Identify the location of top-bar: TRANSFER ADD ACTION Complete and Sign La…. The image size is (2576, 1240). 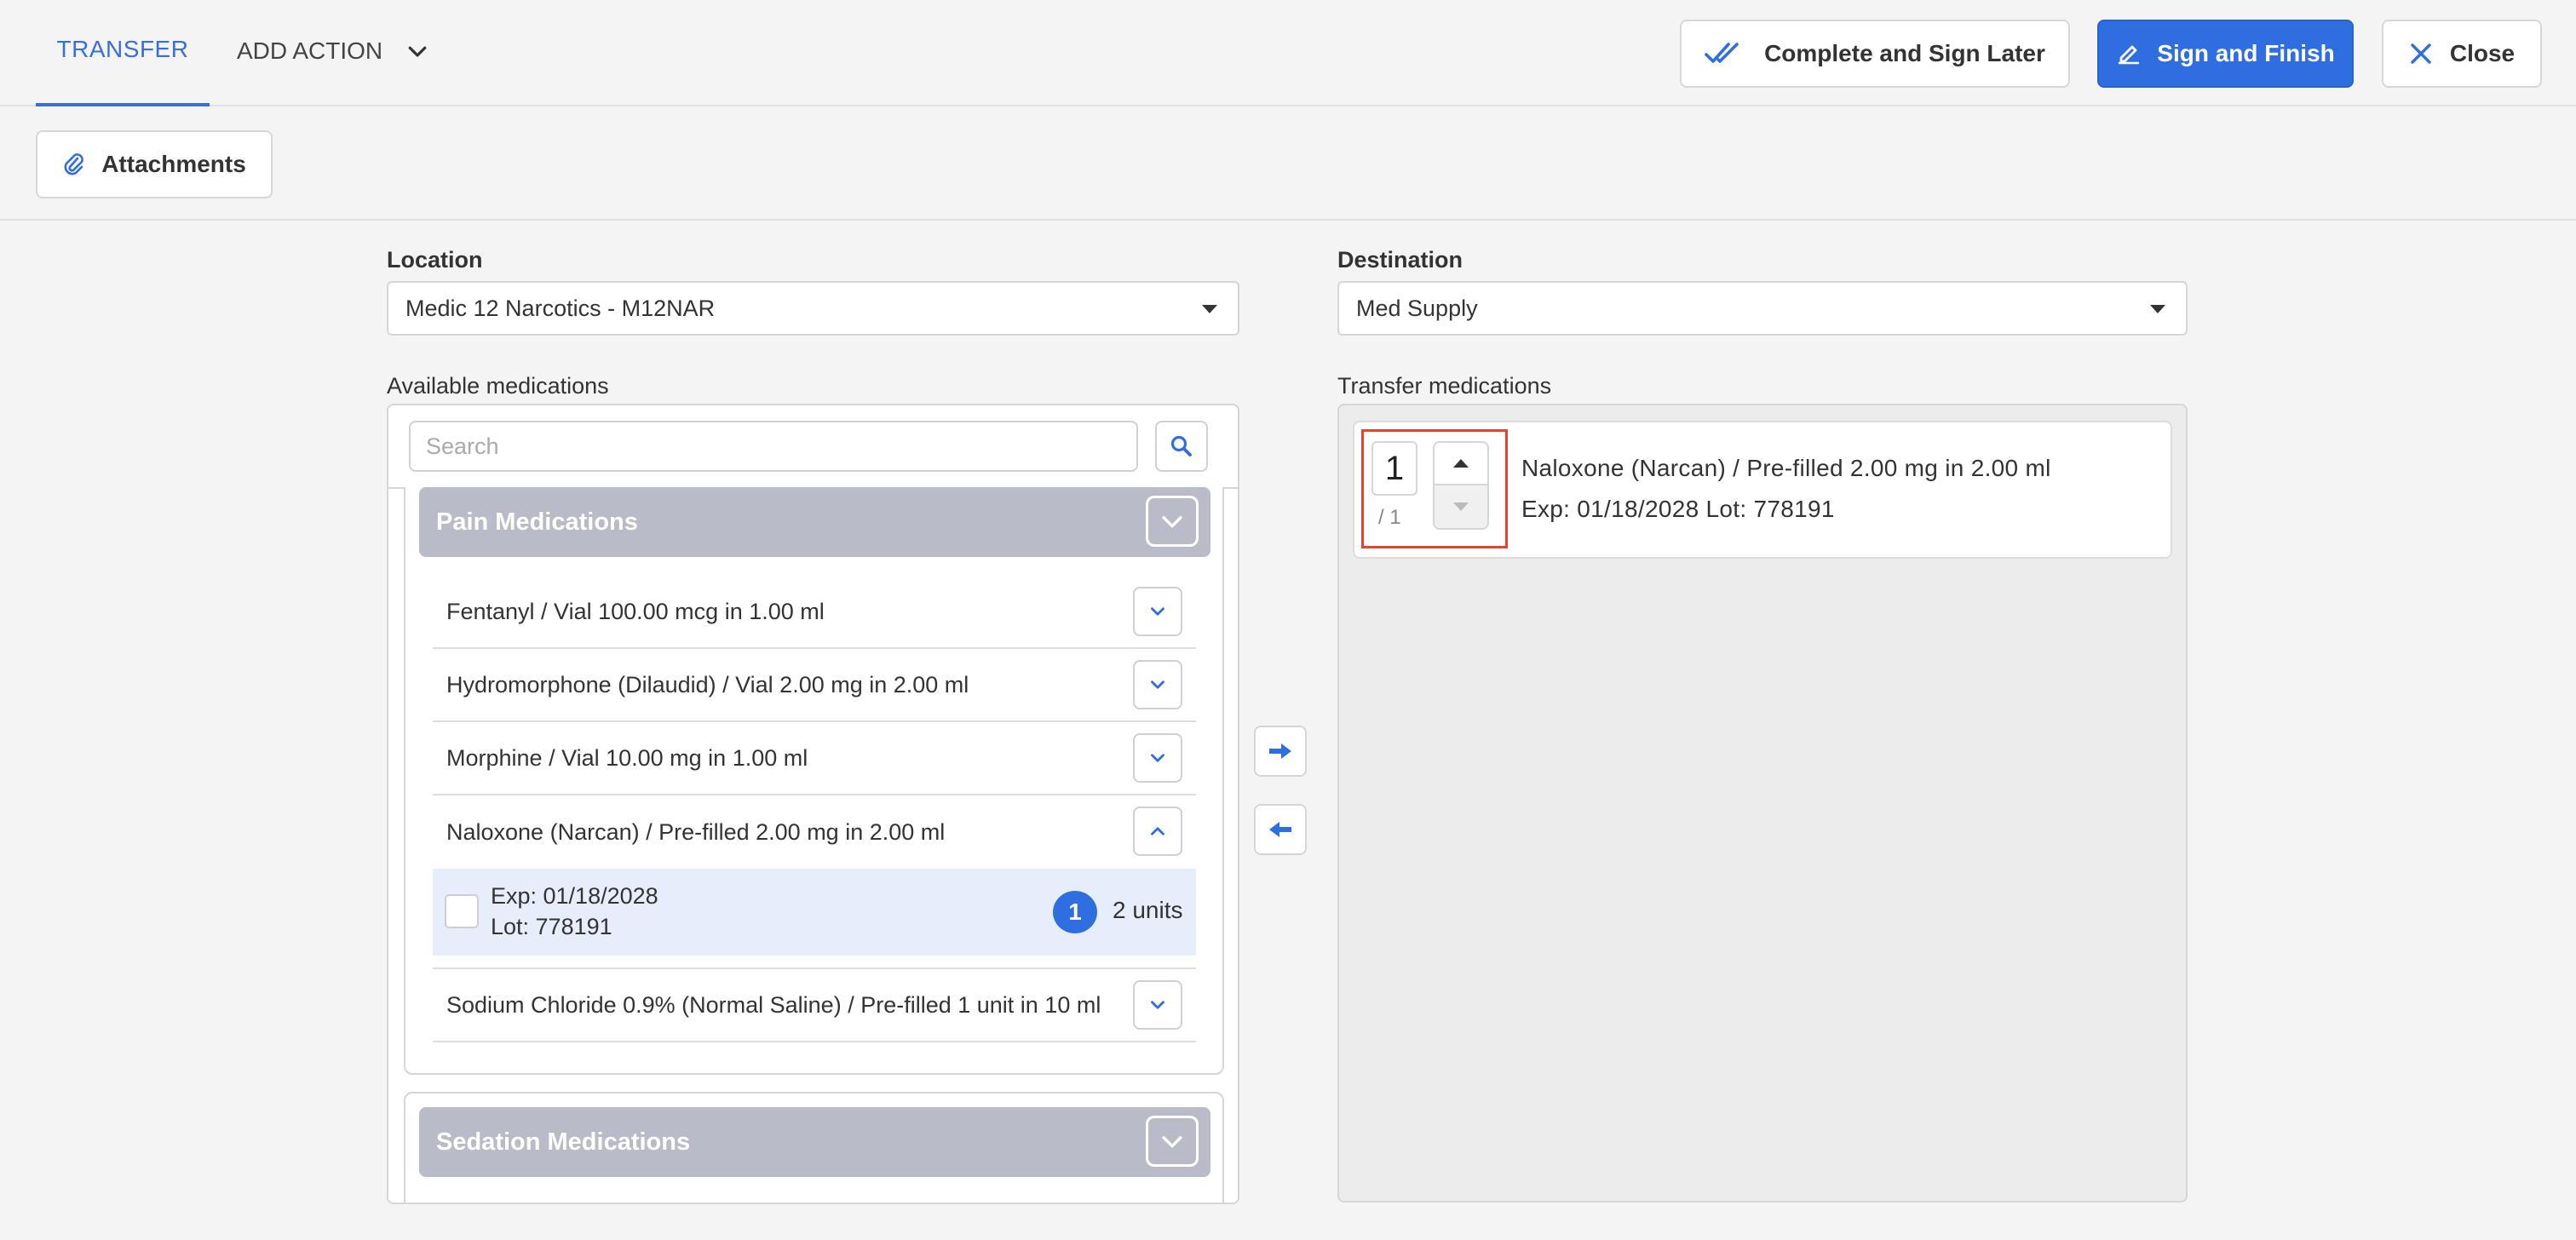
(1288, 53).